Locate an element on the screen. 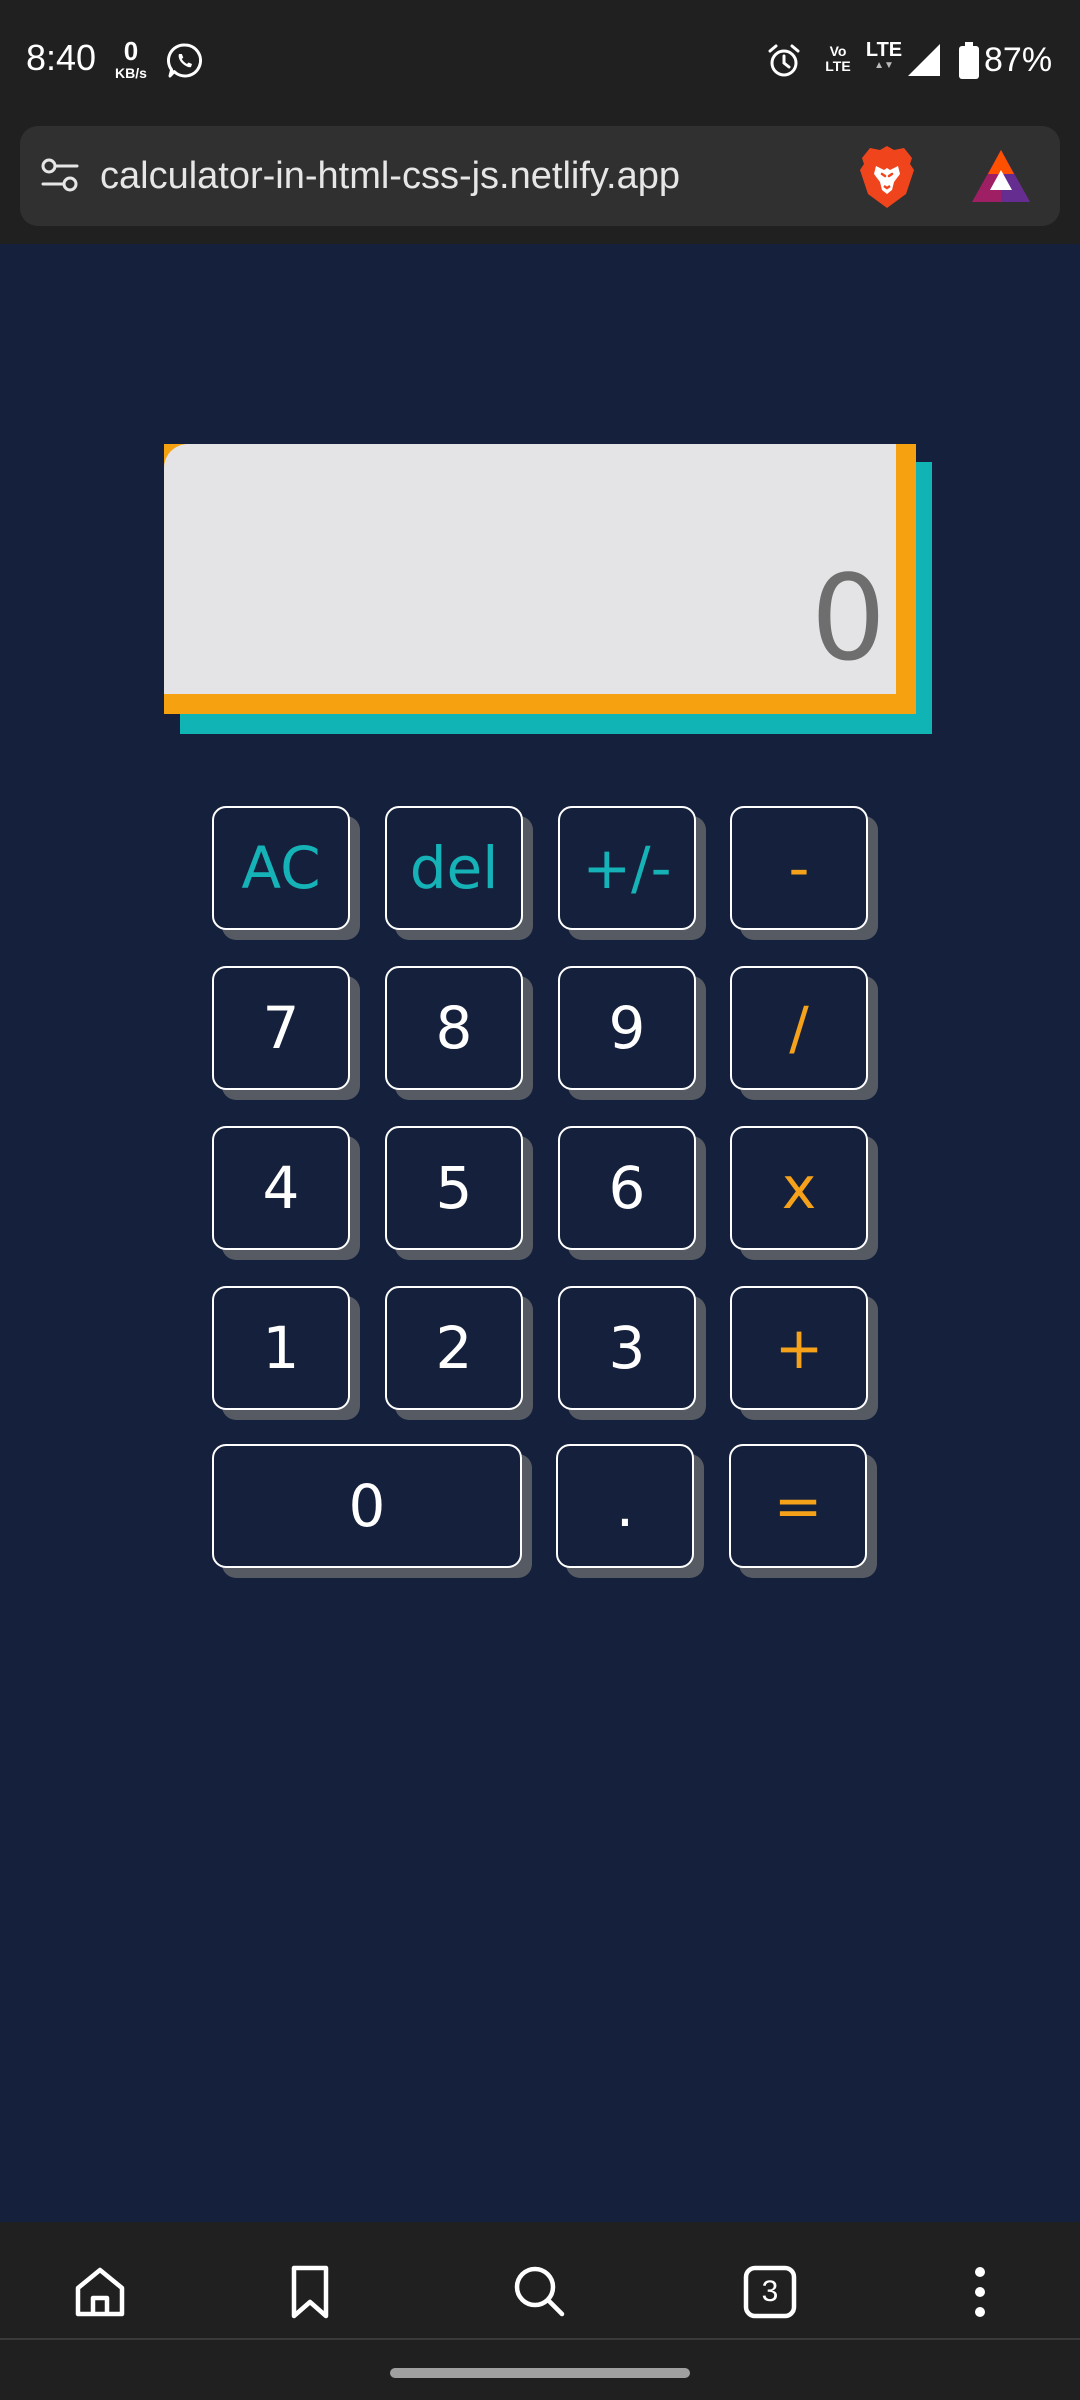 The image size is (1080, 2400). browser-toolbar: calculator-in-html-css-js.netlify.app is located at coordinates (540, 183).